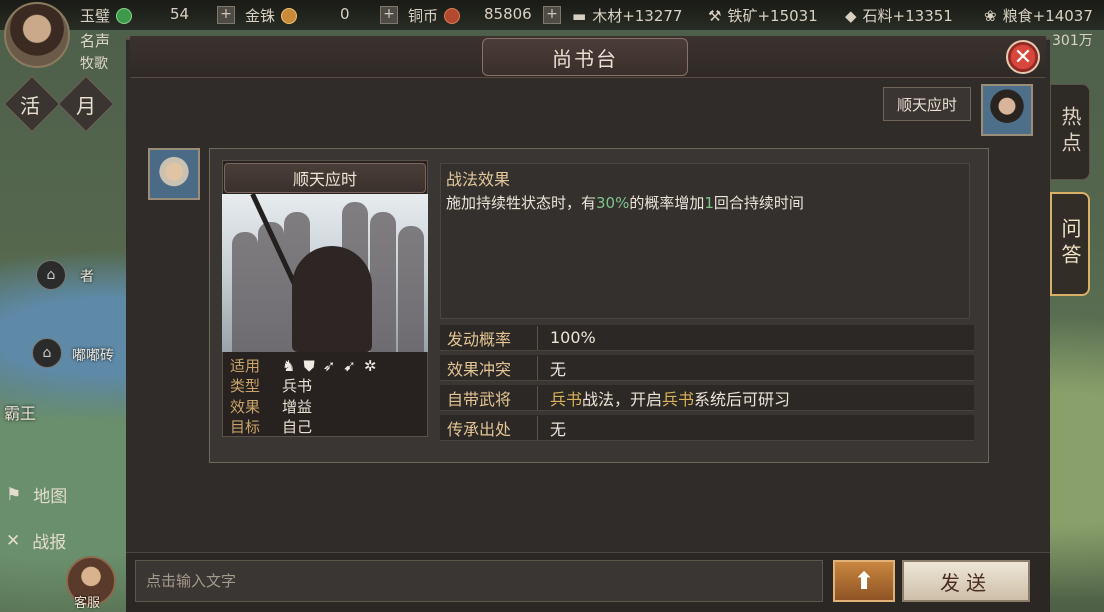 The image size is (1104, 612). Describe the element at coordinates (13, 540) in the screenshot. I see `crossed-swords-icon: ✕` at that location.